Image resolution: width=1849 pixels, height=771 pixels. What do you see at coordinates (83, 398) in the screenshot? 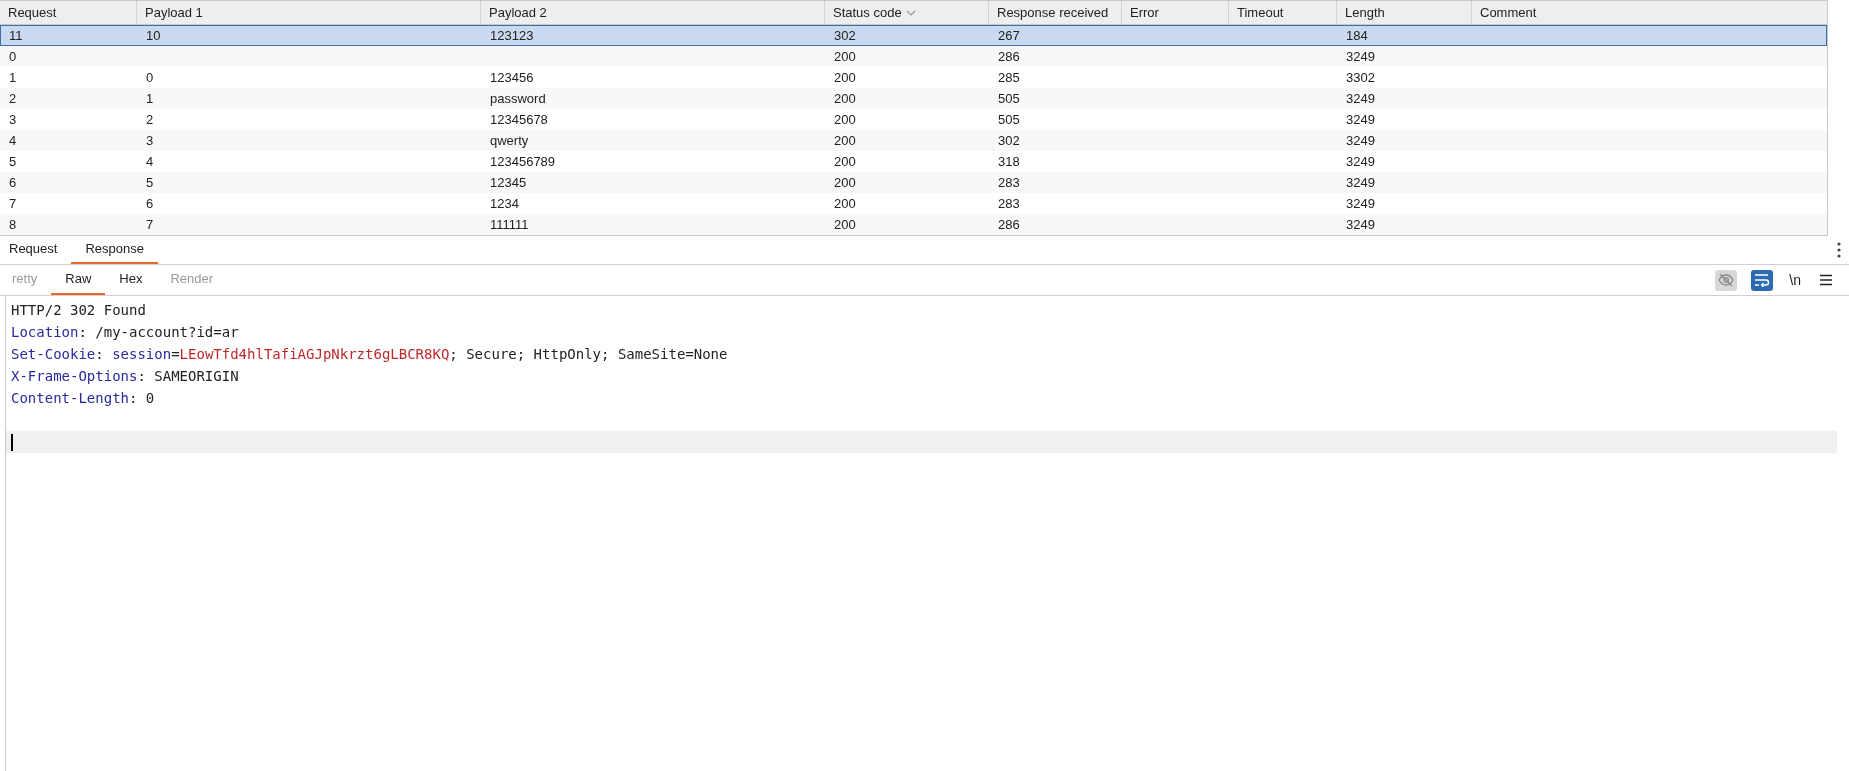
I see `response-line: Content-Length: 0` at bounding box center [83, 398].